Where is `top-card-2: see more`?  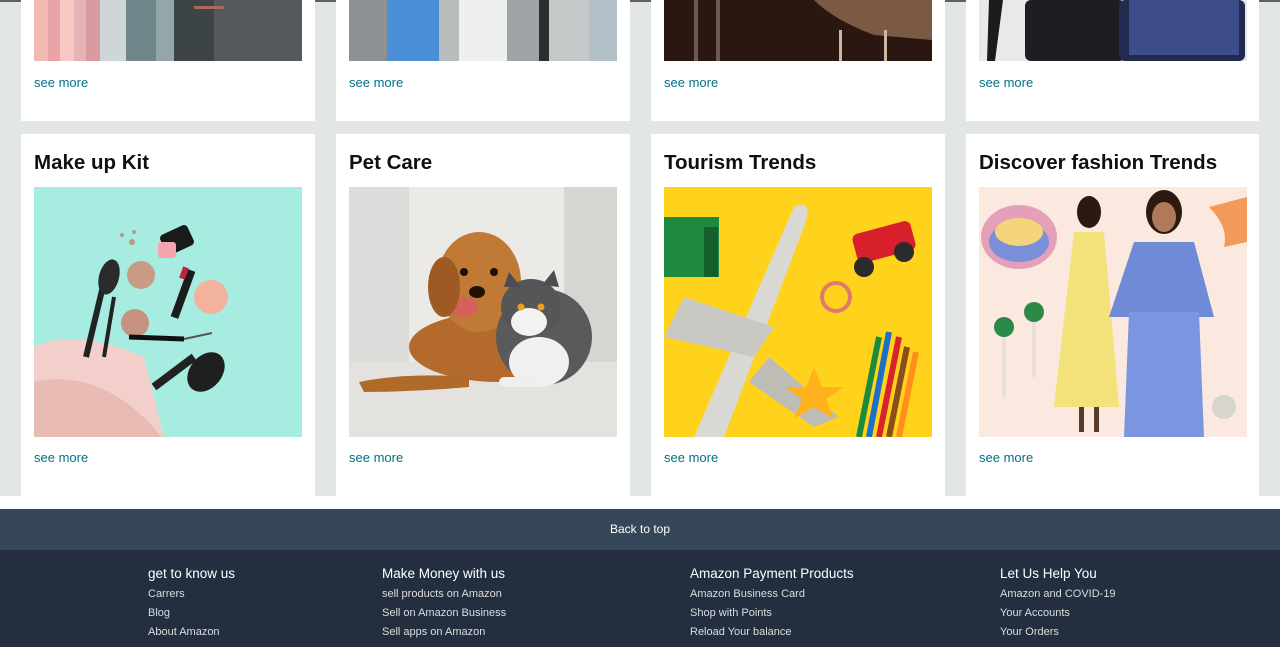 top-card-2: see more is located at coordinates (483, 60).